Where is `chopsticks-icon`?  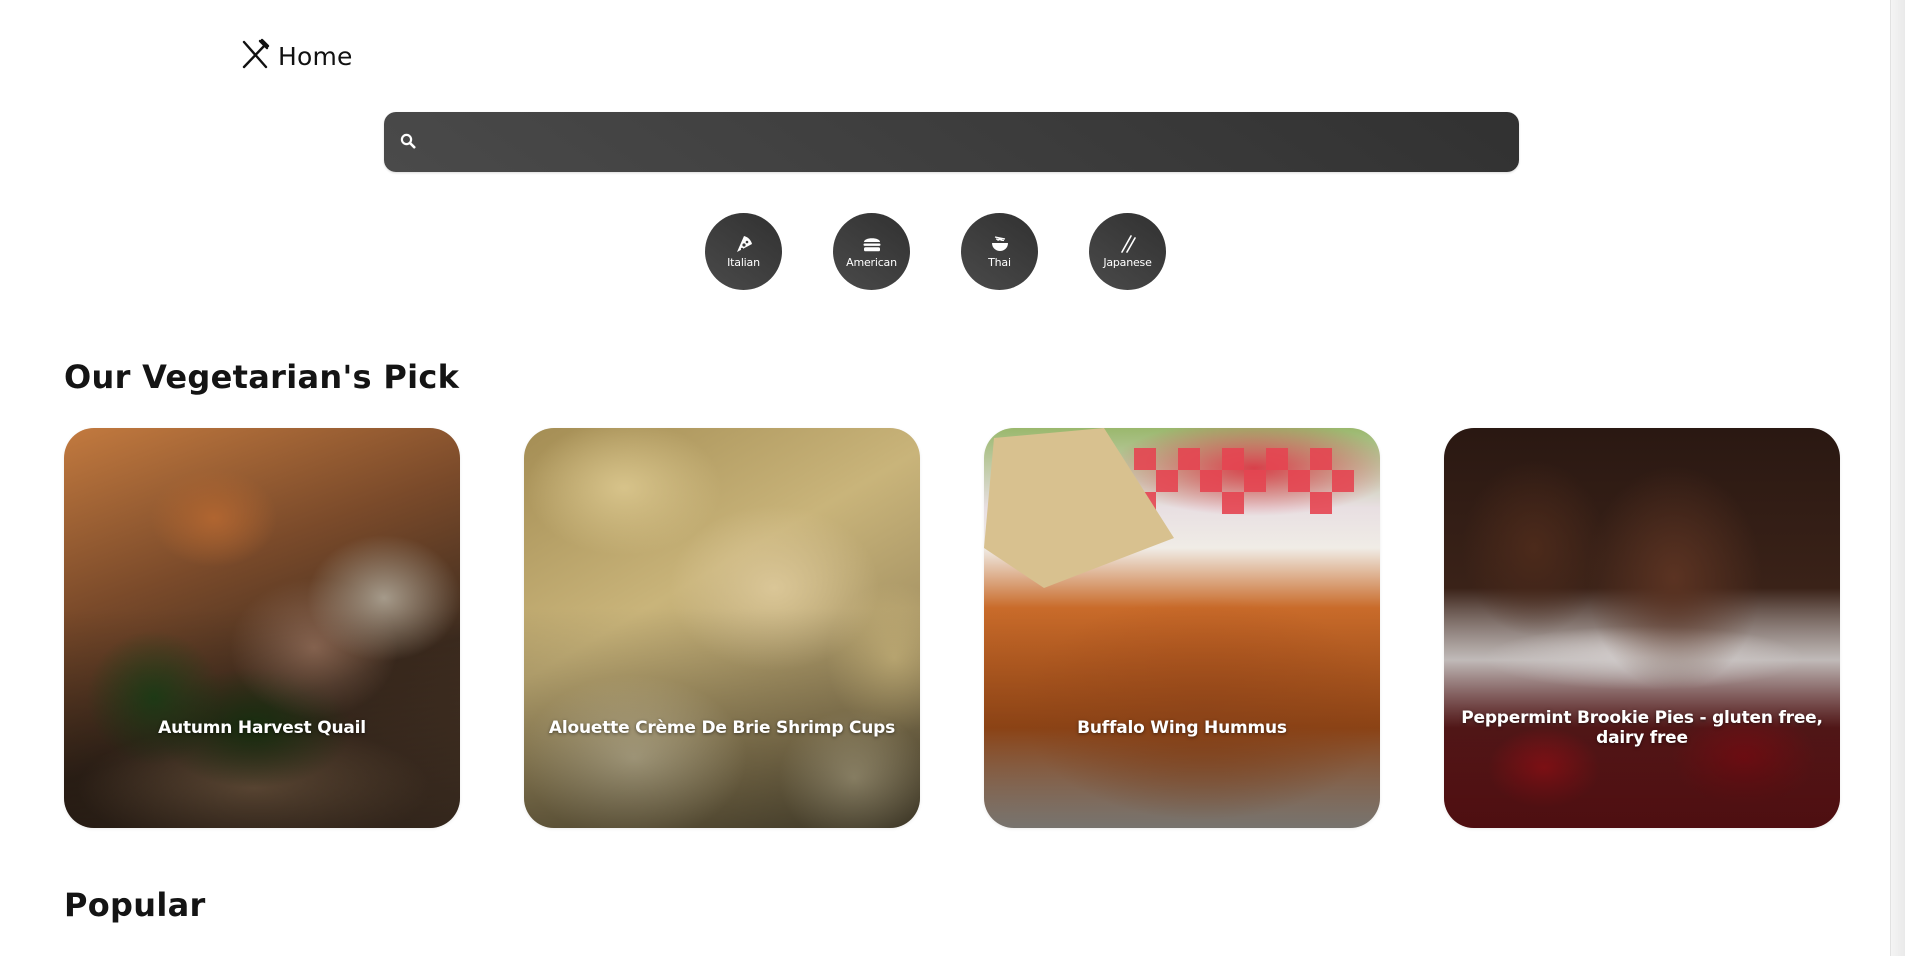
chopsticks-icon is located at coordinates (1128, 245).